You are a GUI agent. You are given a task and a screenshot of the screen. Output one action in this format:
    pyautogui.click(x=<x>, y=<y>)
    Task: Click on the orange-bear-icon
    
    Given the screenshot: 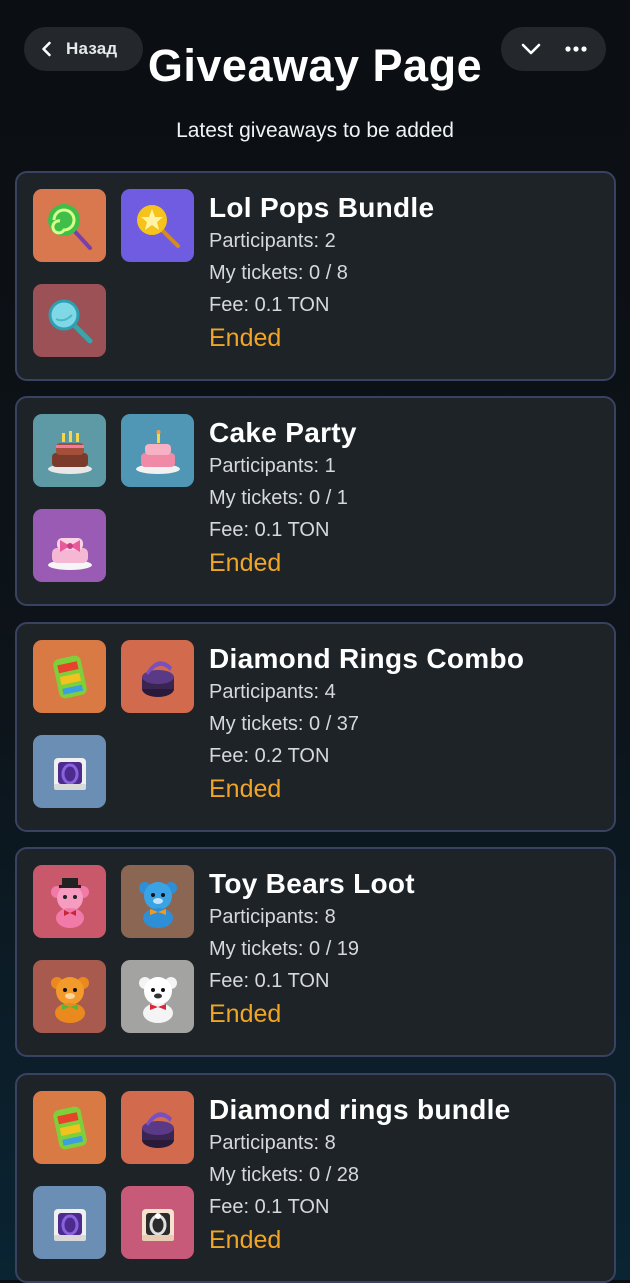 What is the action you would take?
    pyautogui.click(x=69, y=999)
    